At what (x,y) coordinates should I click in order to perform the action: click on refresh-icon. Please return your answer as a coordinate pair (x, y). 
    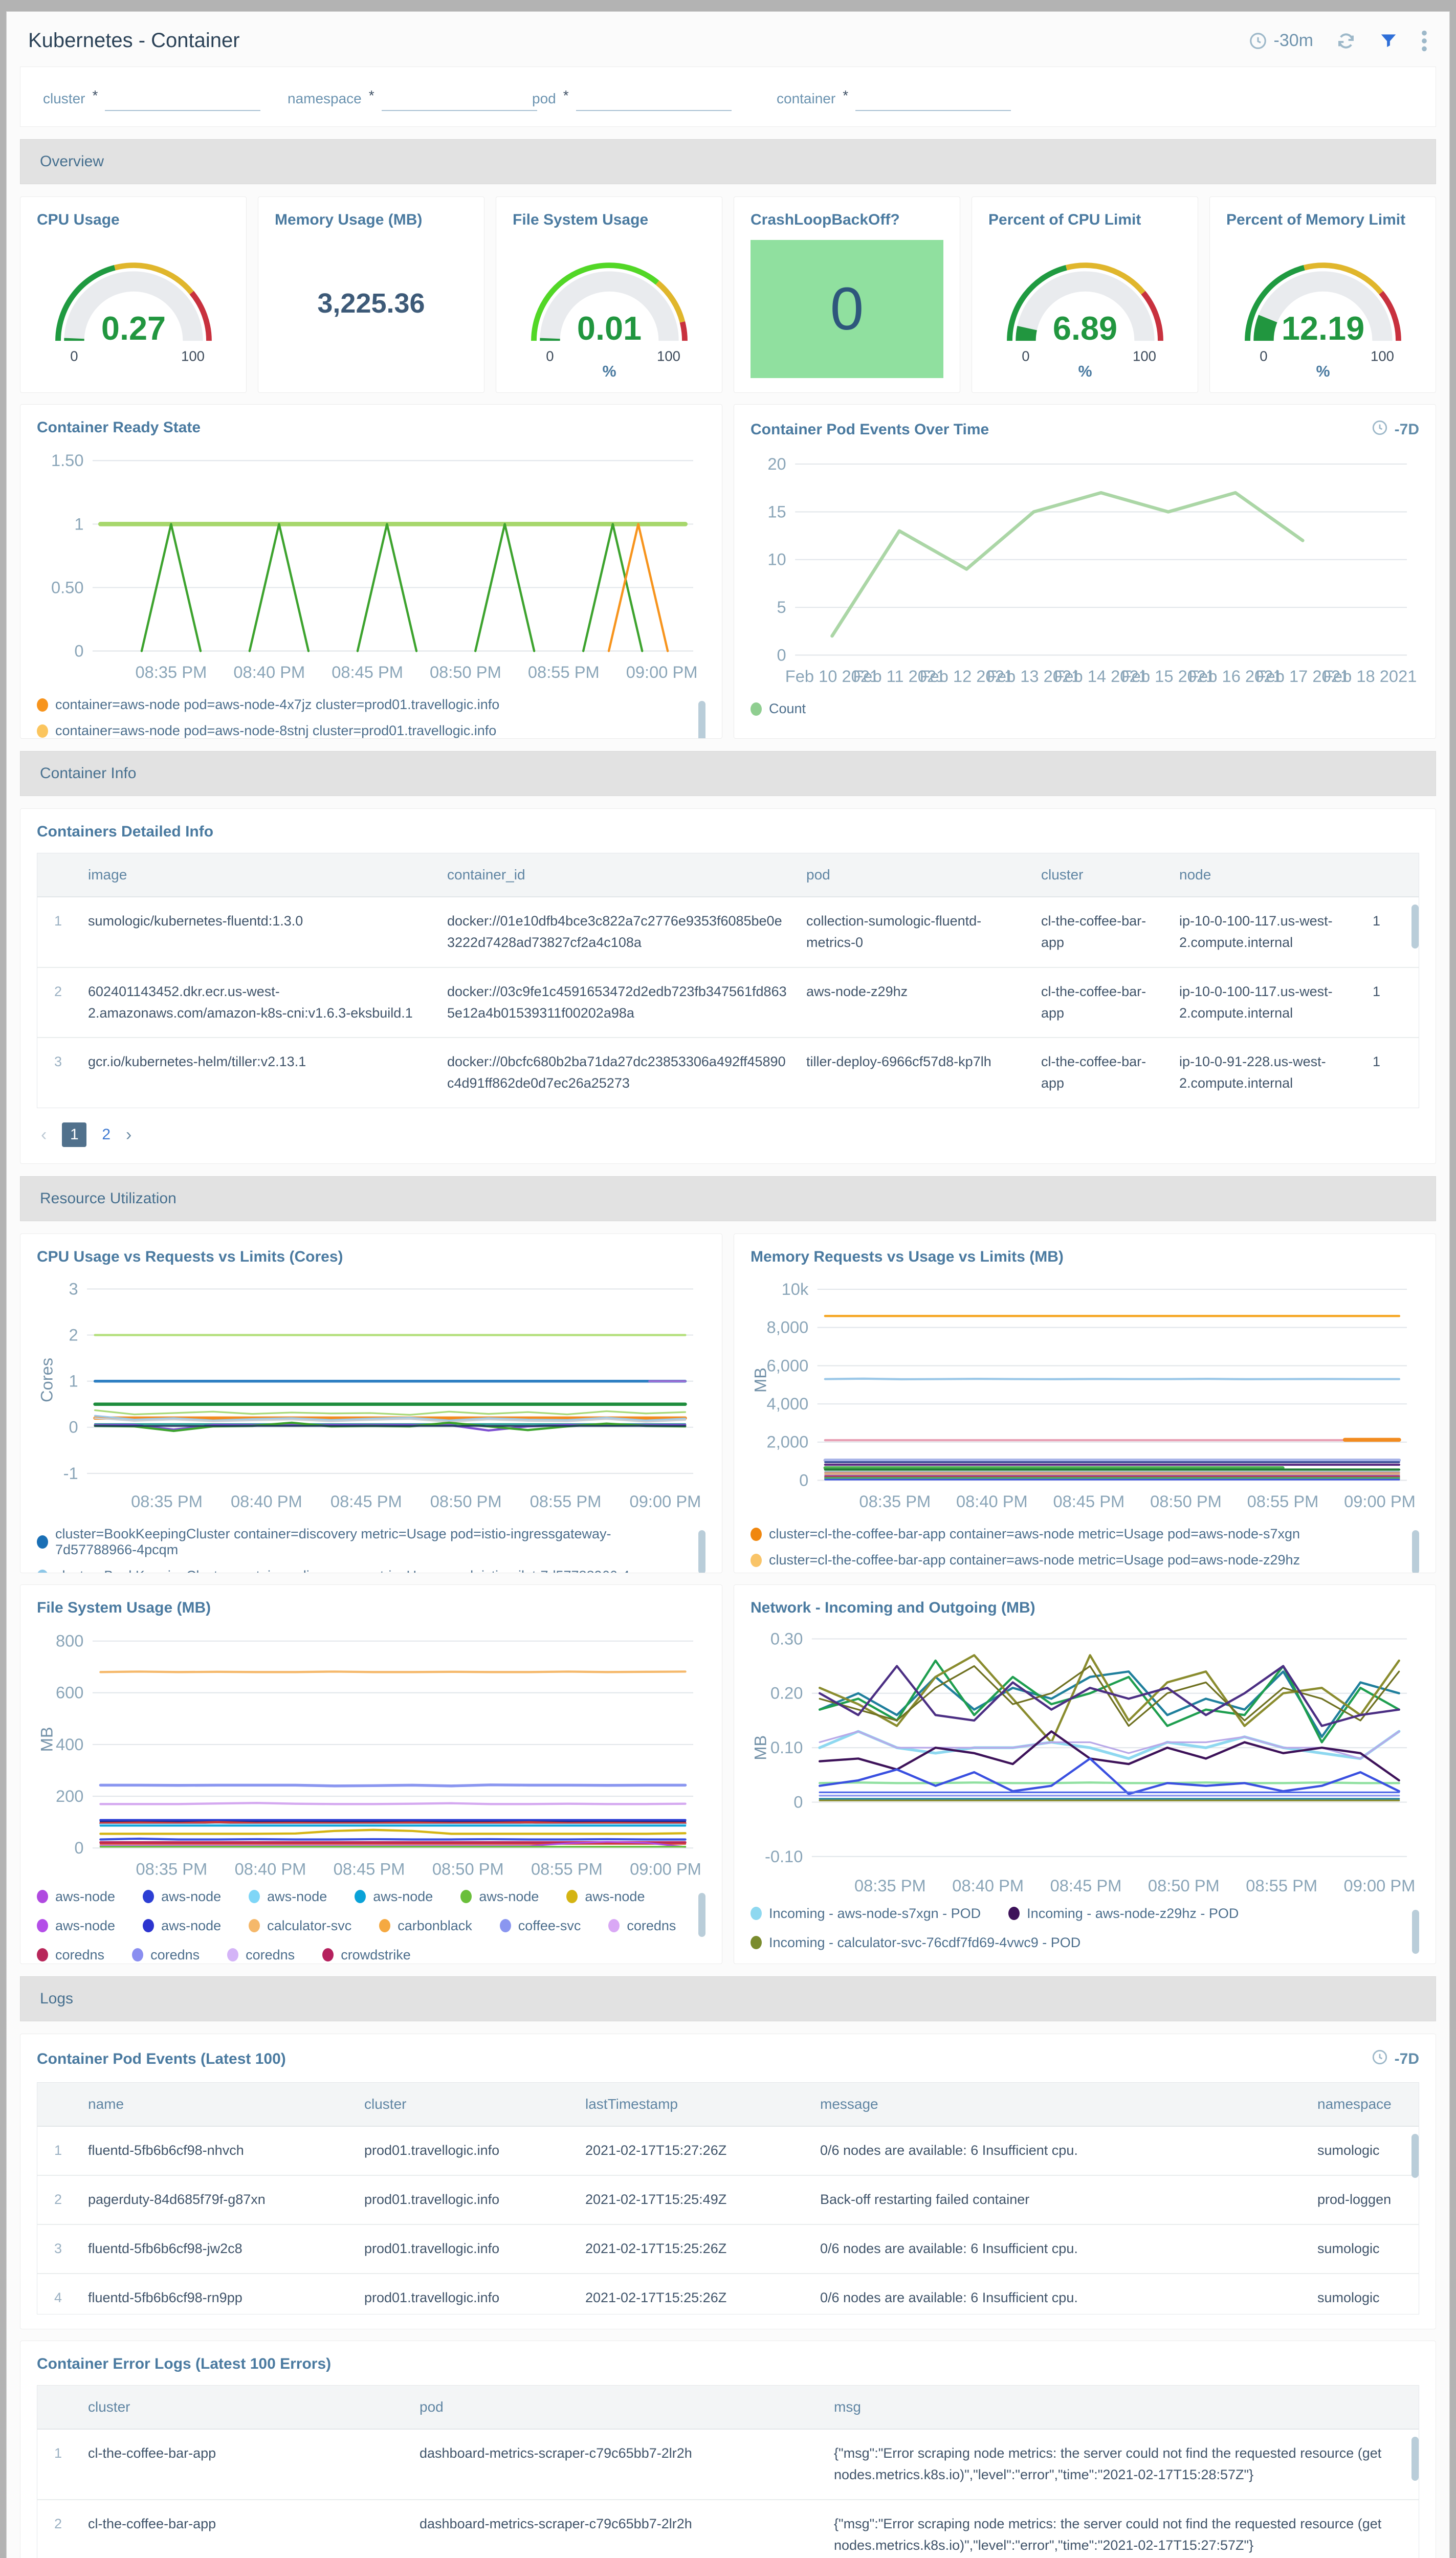
    Looking at the image, I should click on (1346, 41).